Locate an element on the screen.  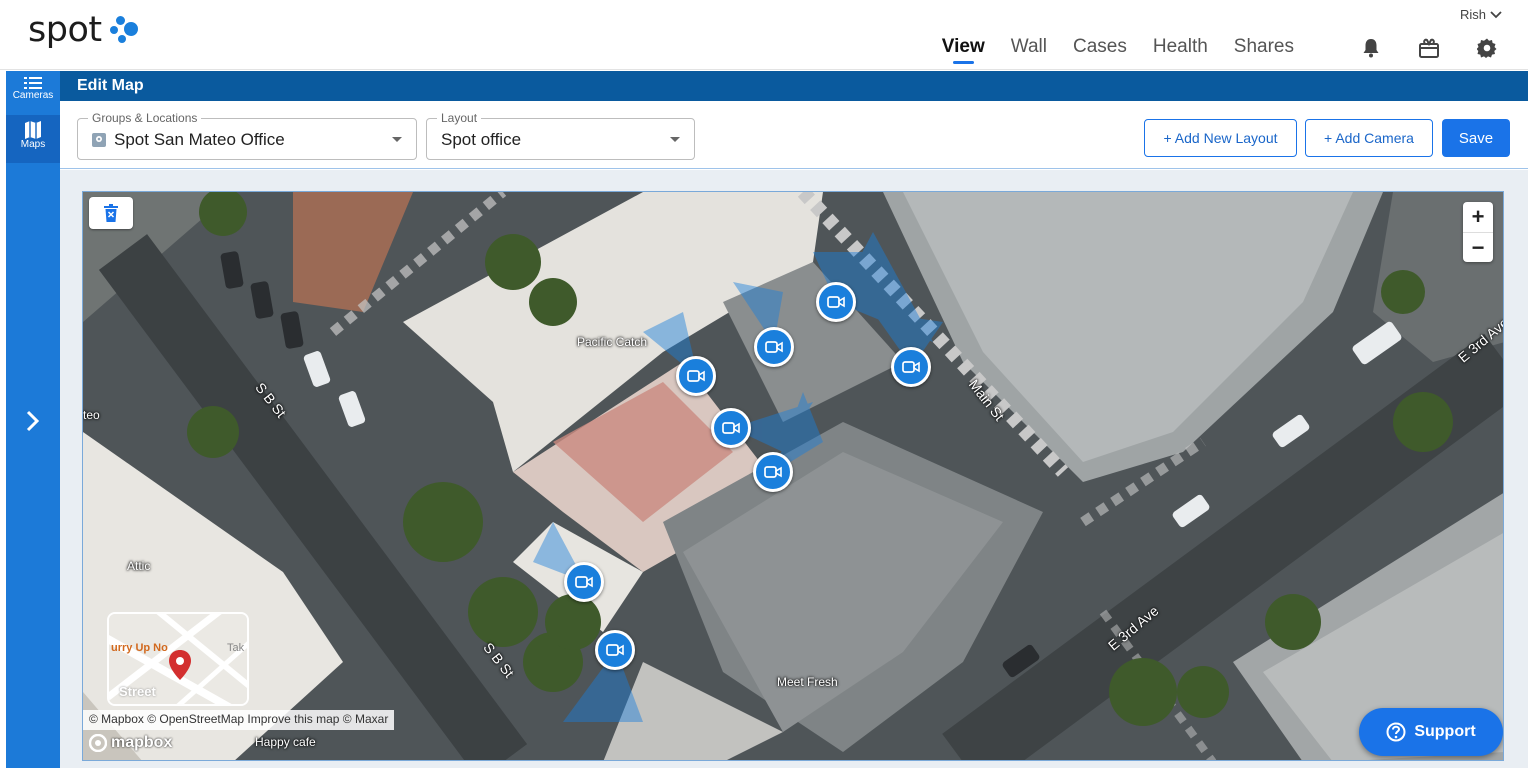
rail-item-cameras: Cameras is located at coordinates (33, 93).